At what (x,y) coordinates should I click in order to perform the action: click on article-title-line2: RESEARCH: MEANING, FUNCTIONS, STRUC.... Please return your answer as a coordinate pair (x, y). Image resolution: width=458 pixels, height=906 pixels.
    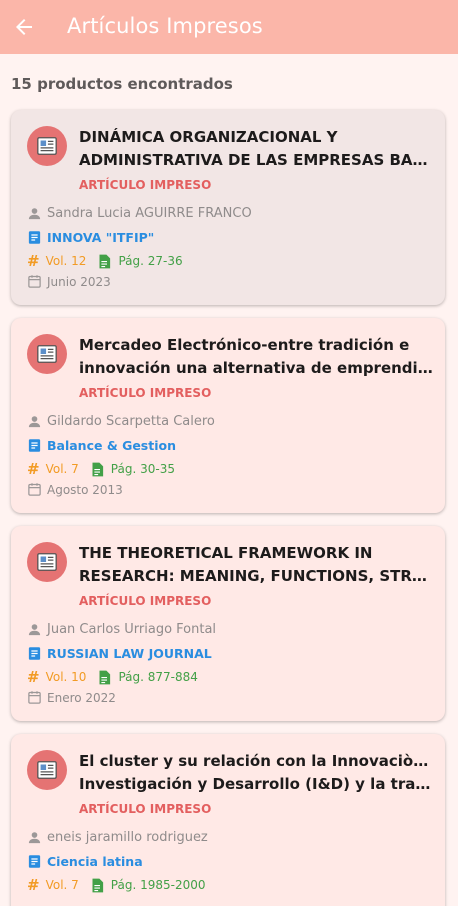
    Looking at the image, I should click on (256, 576).